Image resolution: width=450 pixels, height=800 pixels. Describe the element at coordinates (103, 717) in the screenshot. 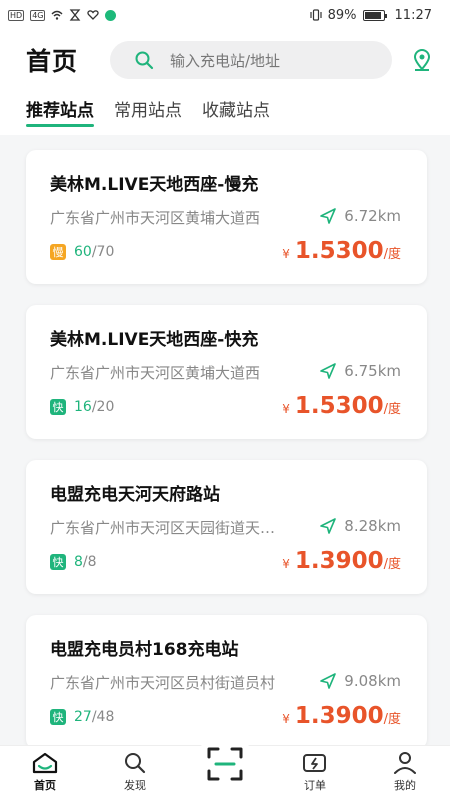

I see `total-count: /48` at that location.